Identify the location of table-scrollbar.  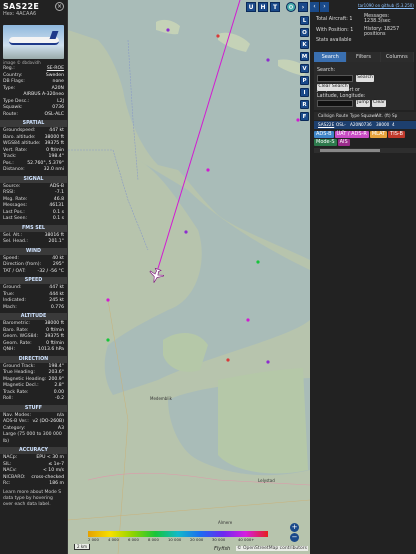
(365, 150).